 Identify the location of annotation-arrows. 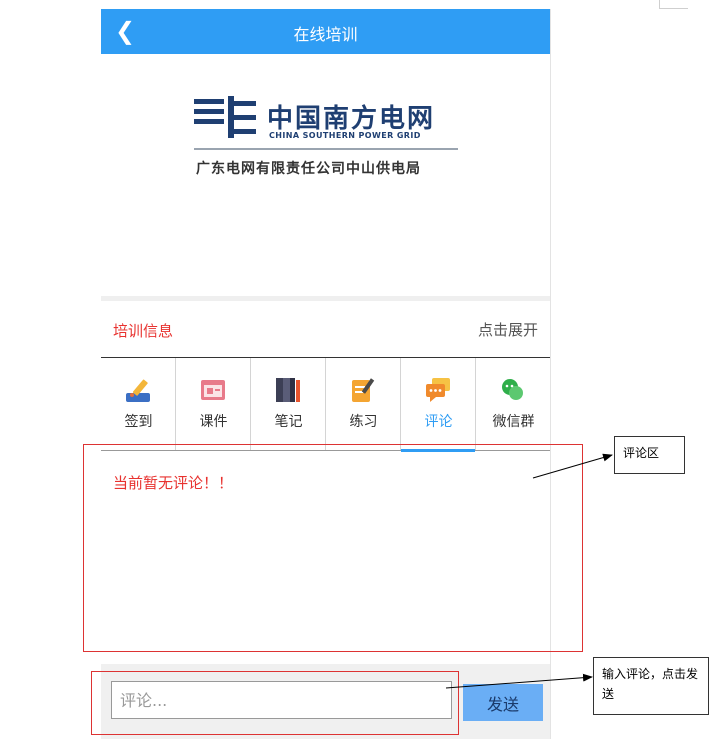
(529, 571).